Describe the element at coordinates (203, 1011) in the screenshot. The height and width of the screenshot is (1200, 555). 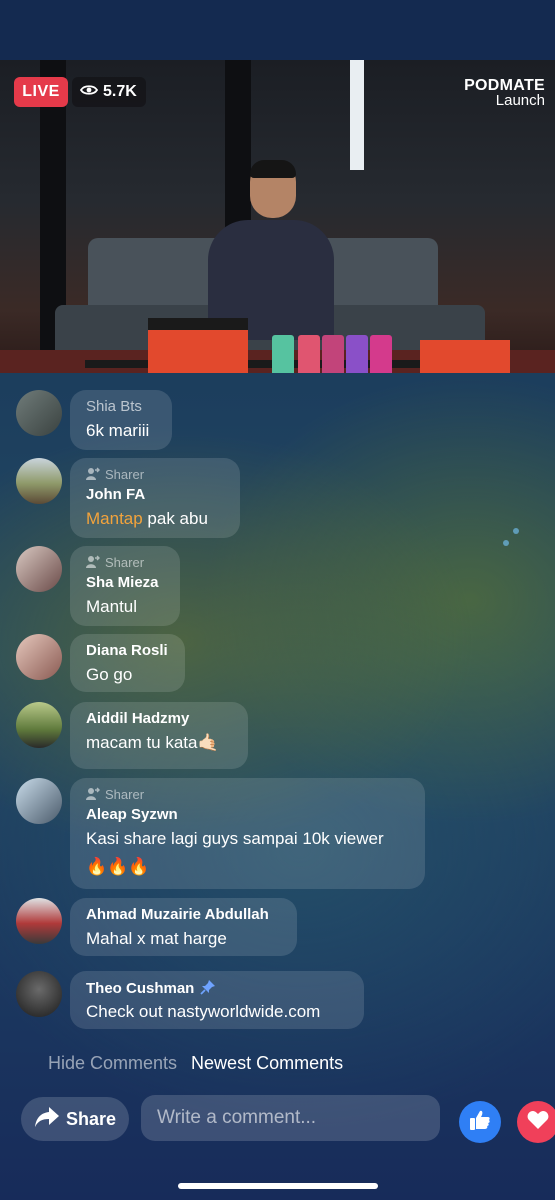
I see `comment-text: Check out nastyworldwide.com` at that location.